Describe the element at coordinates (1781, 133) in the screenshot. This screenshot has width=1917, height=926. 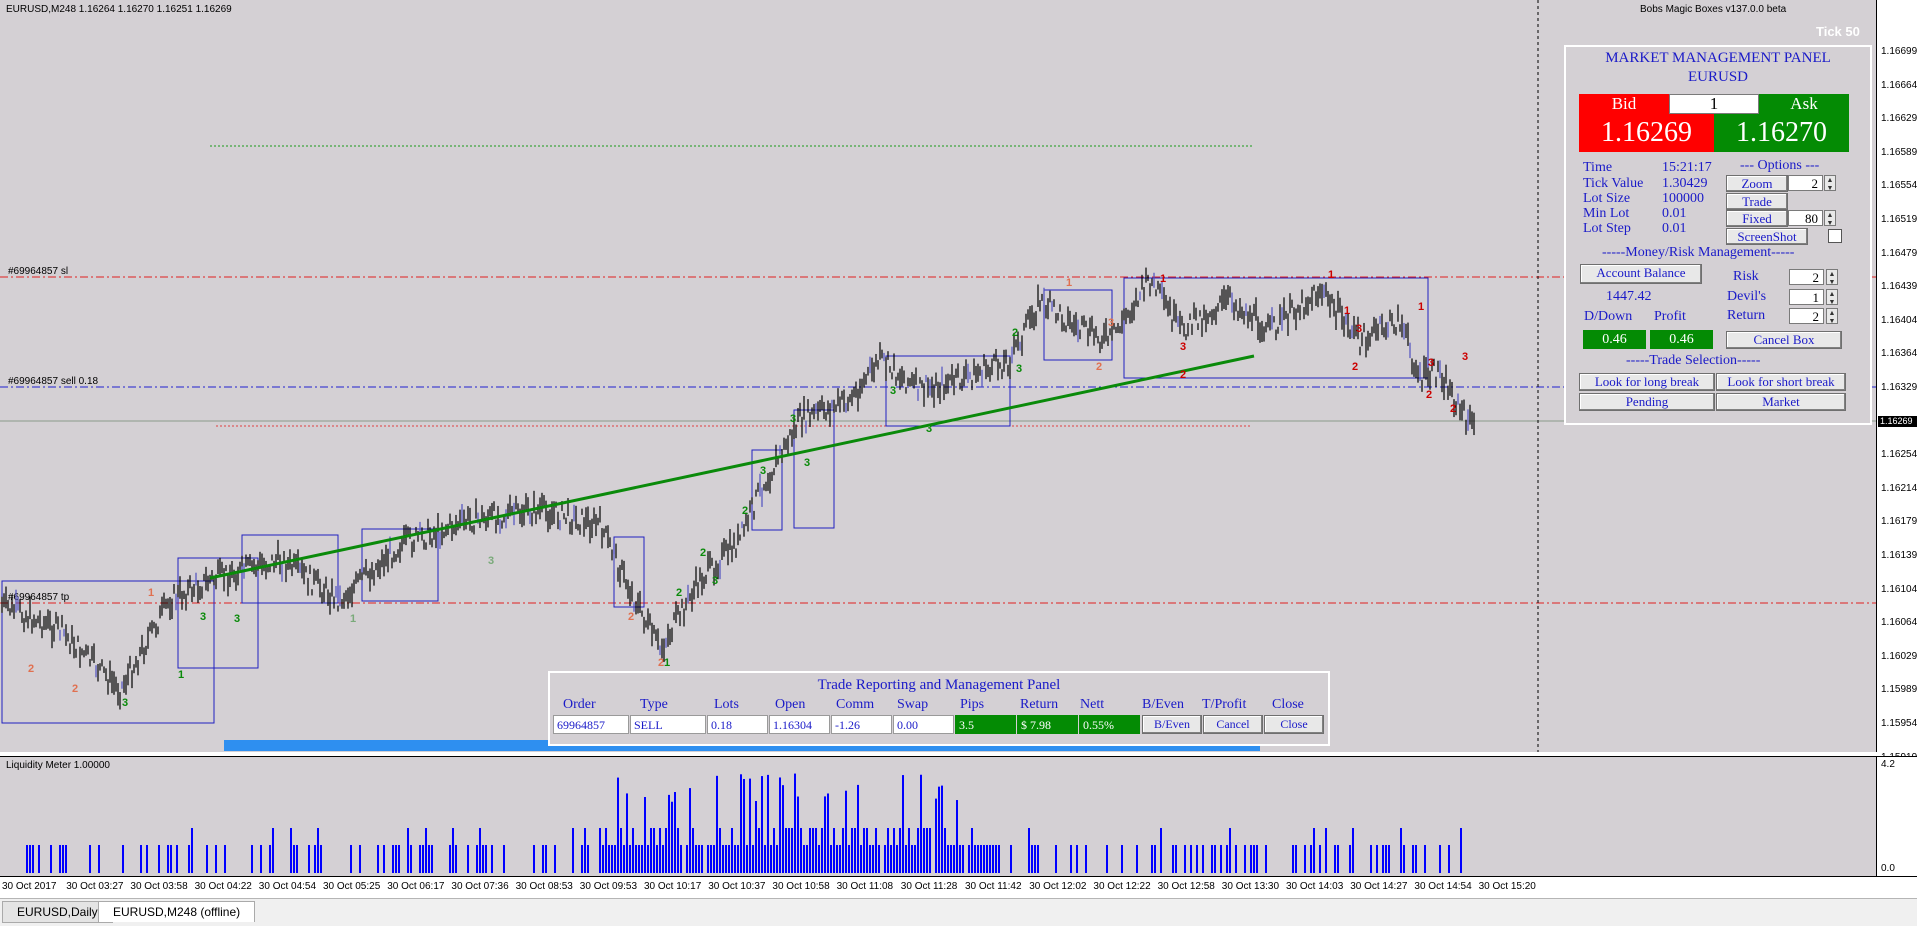
I see `ask-price: 1.16270` at that location.